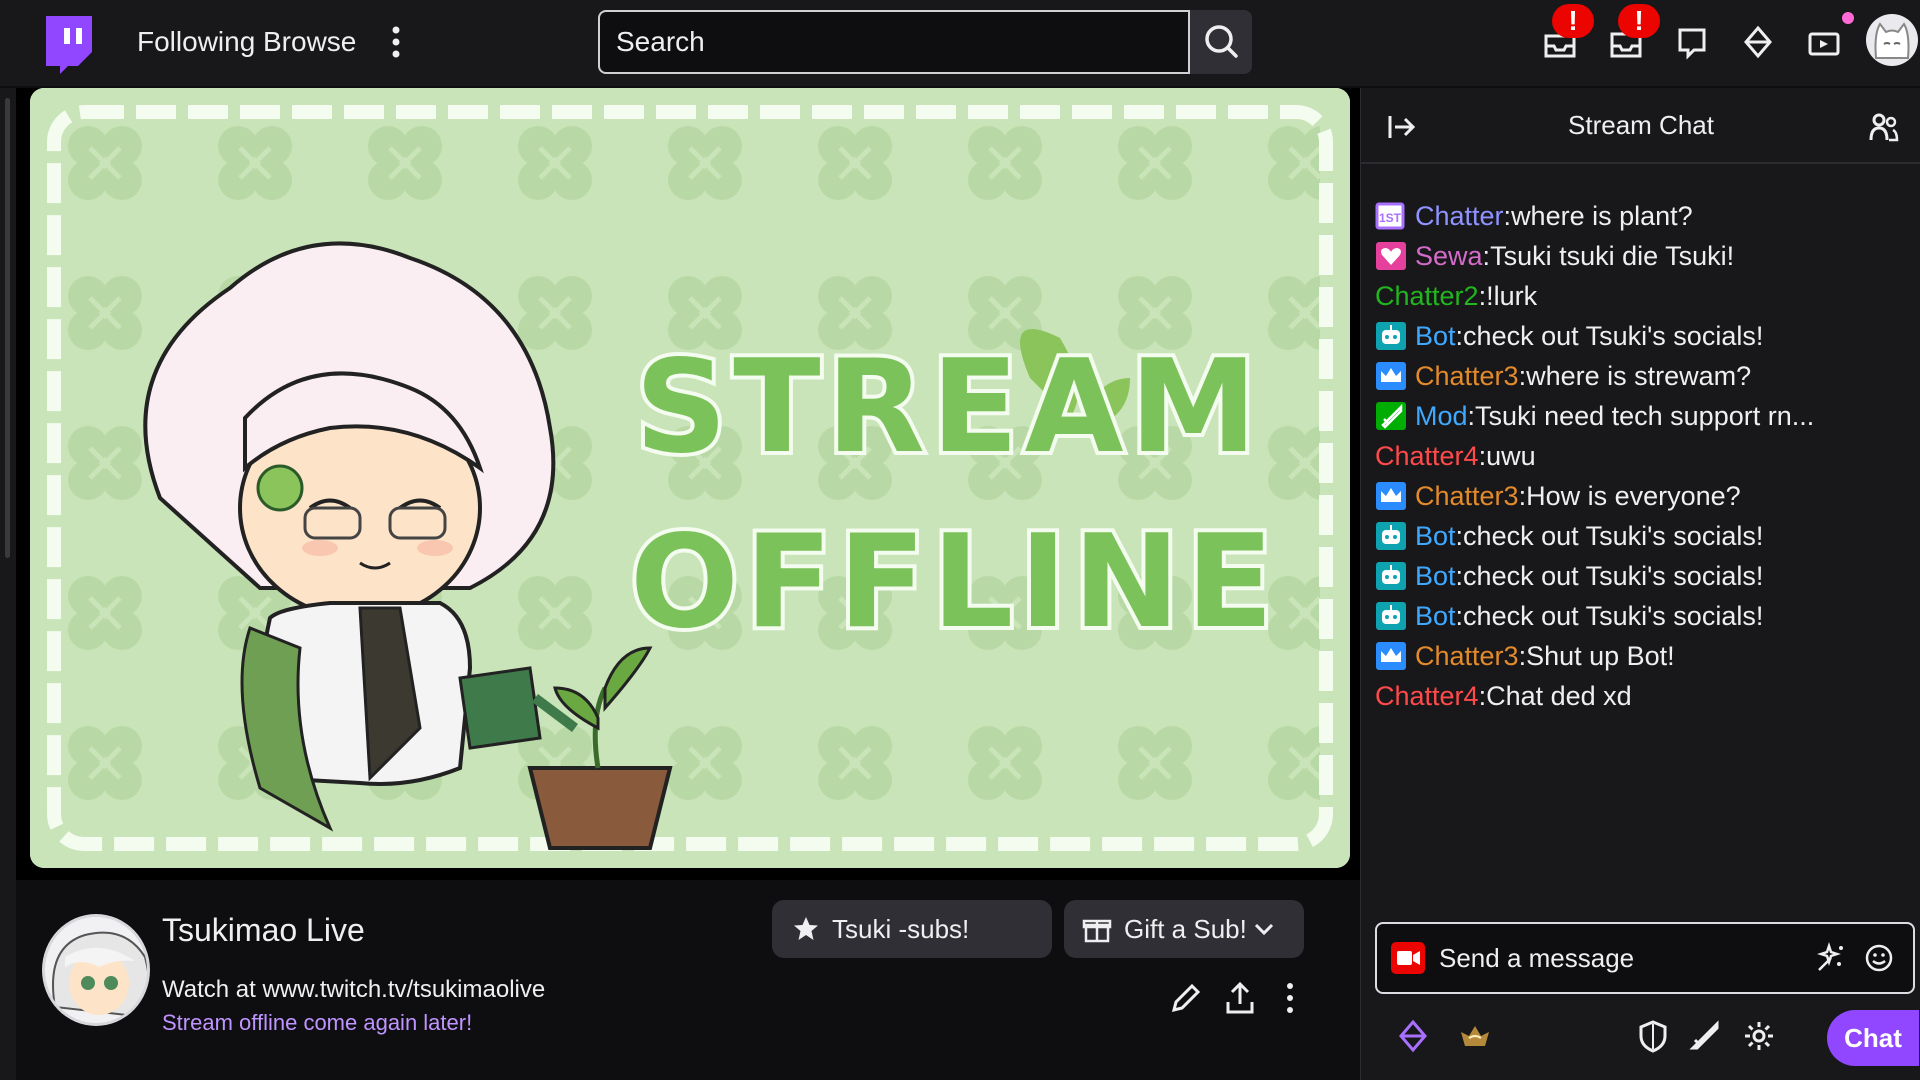 The width and height of the screenshot is (1920, 1080). I want to click on sword-icon, so click(1705, 1036).